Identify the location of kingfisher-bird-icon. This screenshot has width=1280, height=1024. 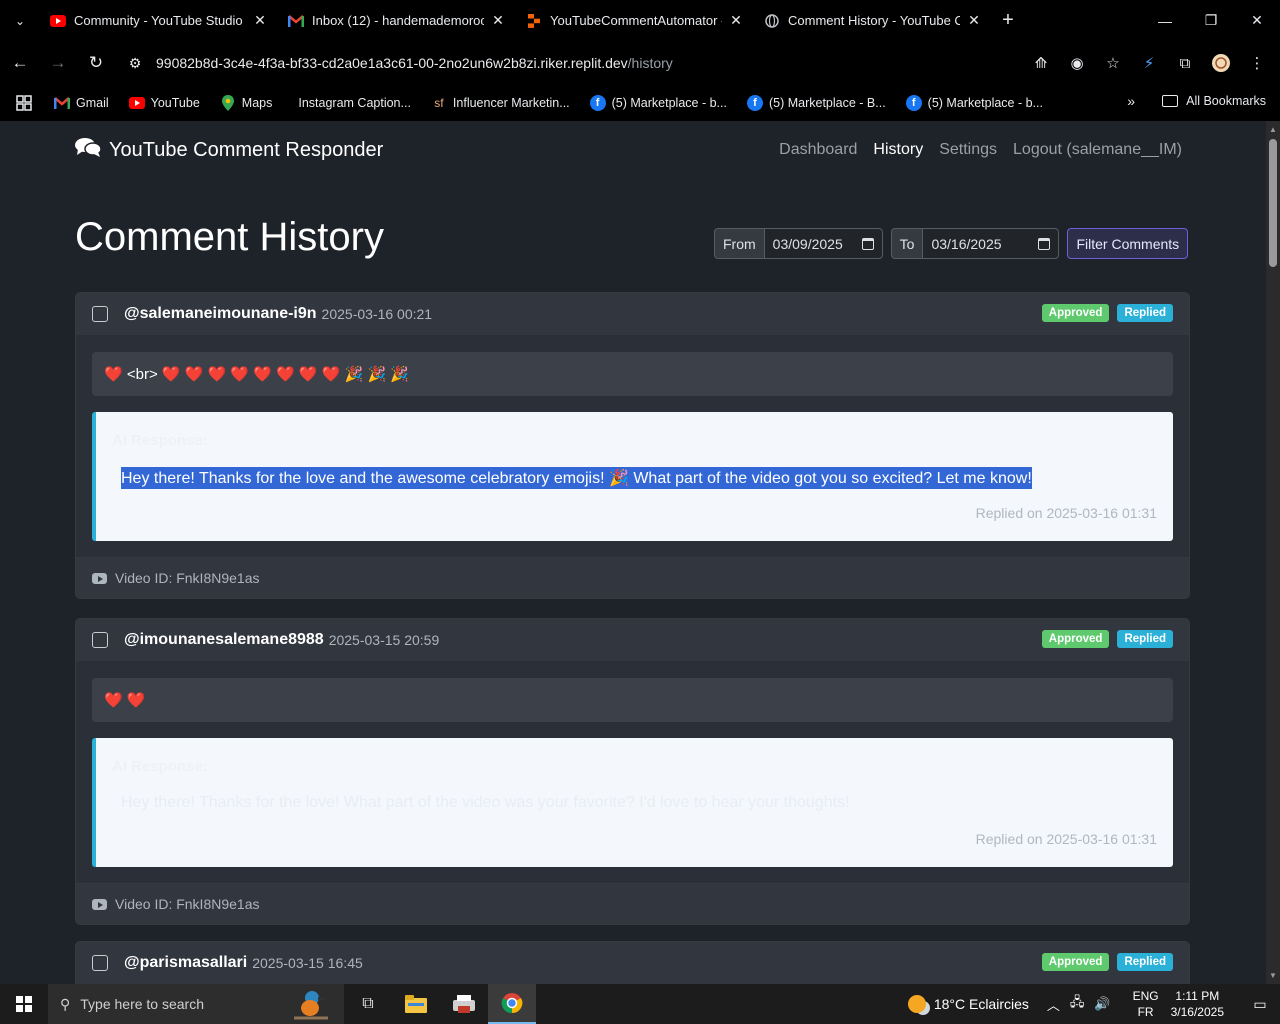
(310, 1006).